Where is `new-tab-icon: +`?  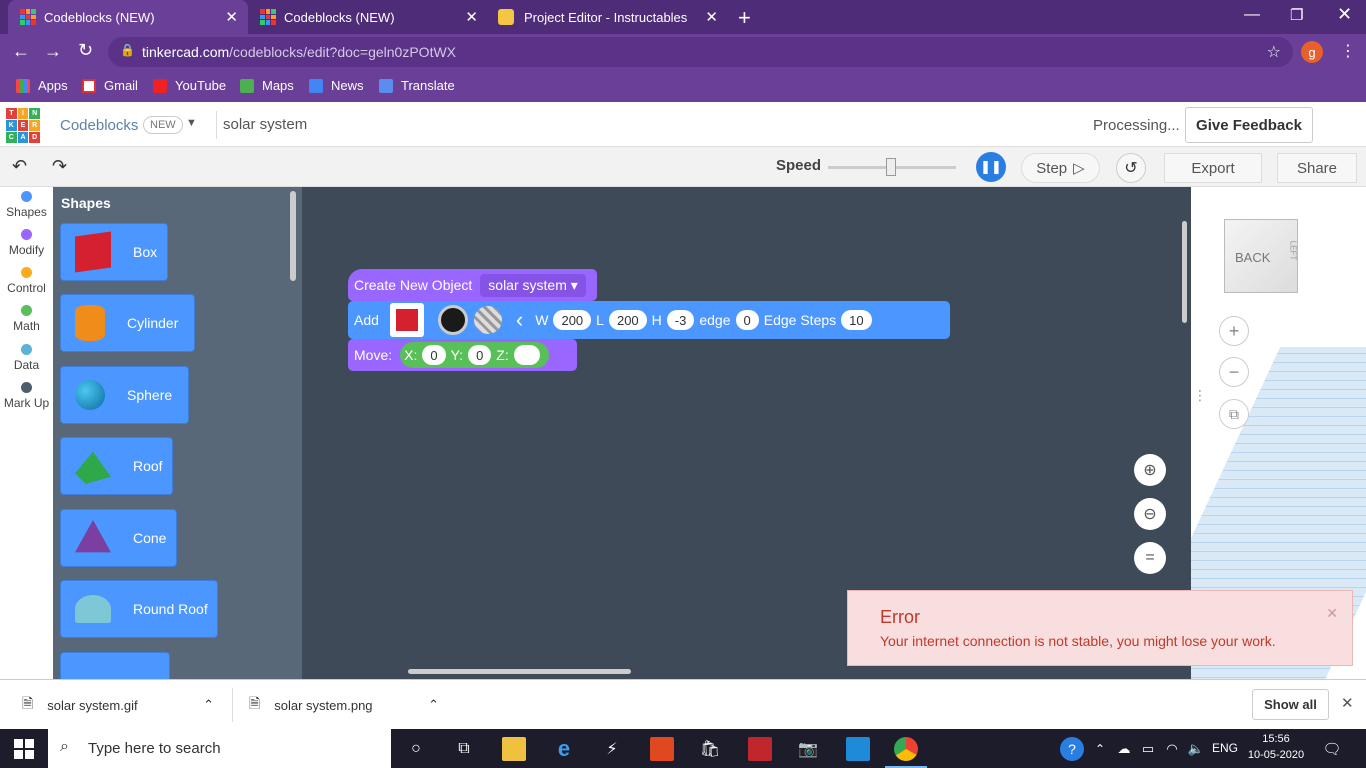 new-tab-icon: + is located at coordinates (744, 18).